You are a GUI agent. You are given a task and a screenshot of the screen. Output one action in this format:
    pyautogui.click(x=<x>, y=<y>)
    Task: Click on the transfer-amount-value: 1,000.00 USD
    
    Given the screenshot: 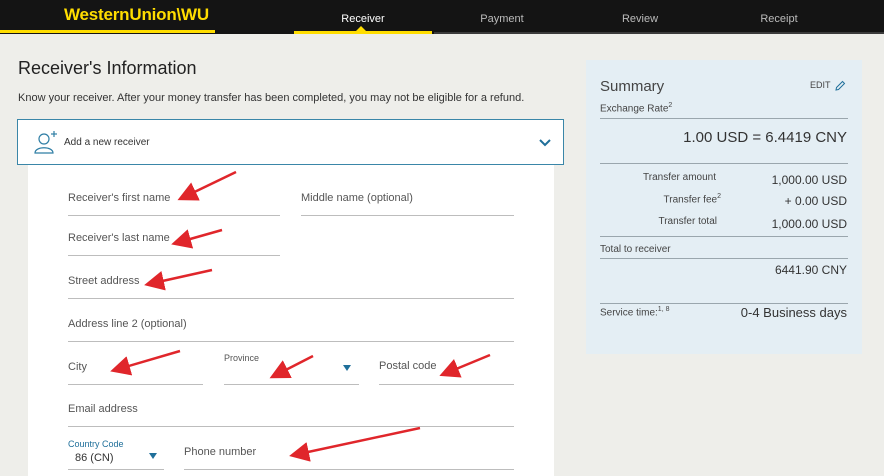 What is the action you would take?
    pyautogui.click(x=809, y=180)
    